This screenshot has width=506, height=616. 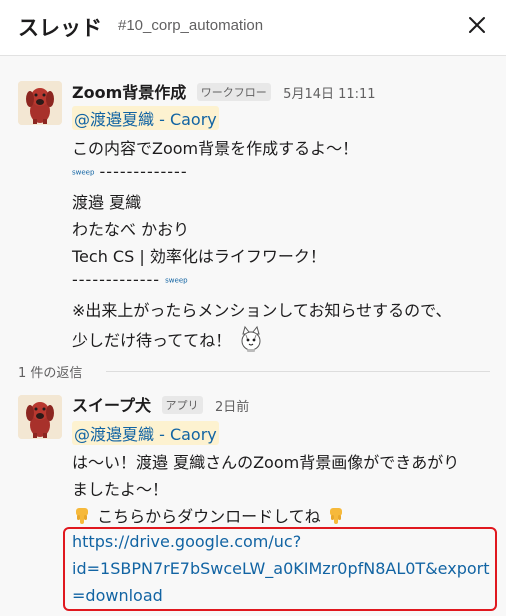 What do you see at coordinates (232, 407) in the screenshot?
I see `timestamp: 2日前` at bounding box center [232, 407].